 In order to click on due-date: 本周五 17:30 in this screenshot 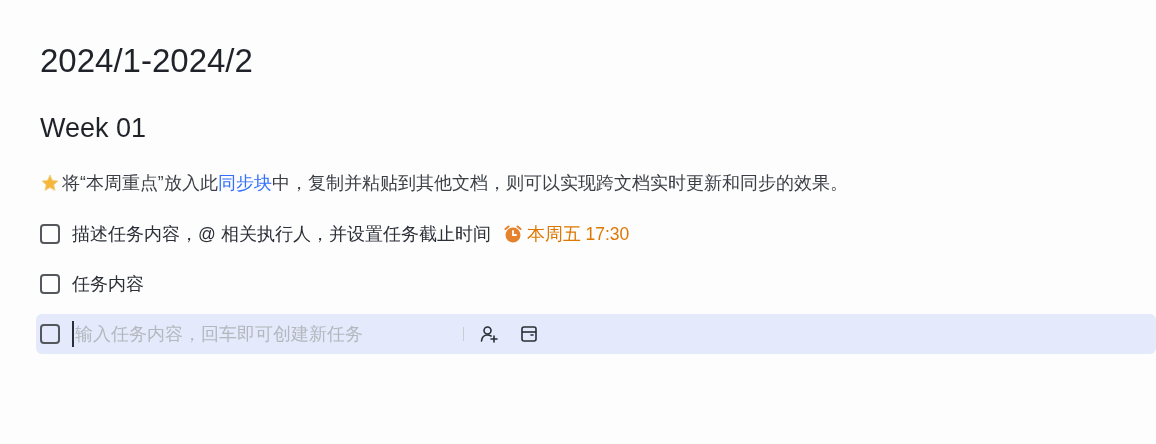, I will do `click(578, 234)`.